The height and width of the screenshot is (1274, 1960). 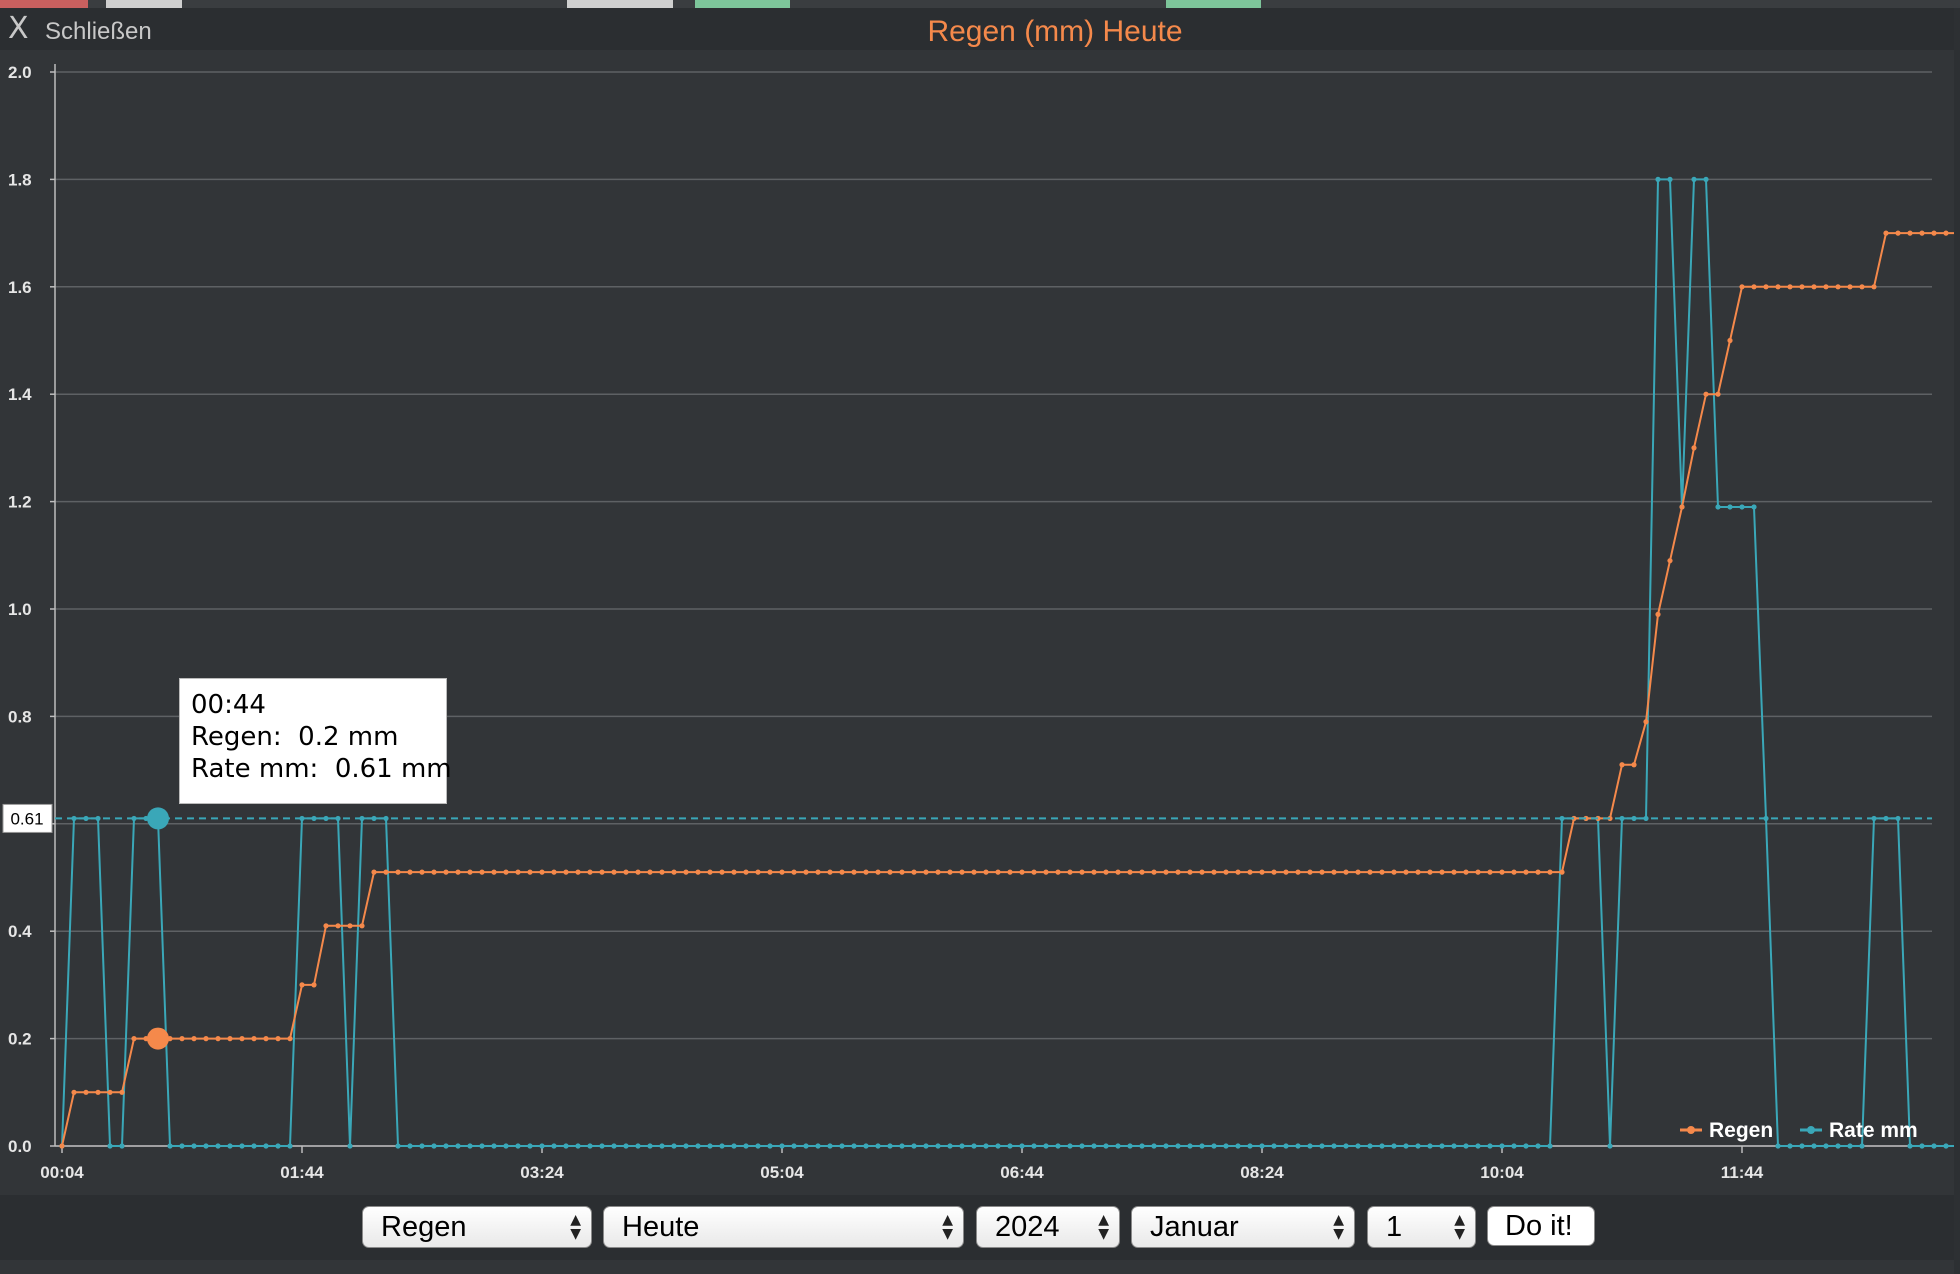 What do you see at coordinates (1194, 1227) in the screenshot?
I see `month-select-value: Januar` at bounding box center [1194, 1227].